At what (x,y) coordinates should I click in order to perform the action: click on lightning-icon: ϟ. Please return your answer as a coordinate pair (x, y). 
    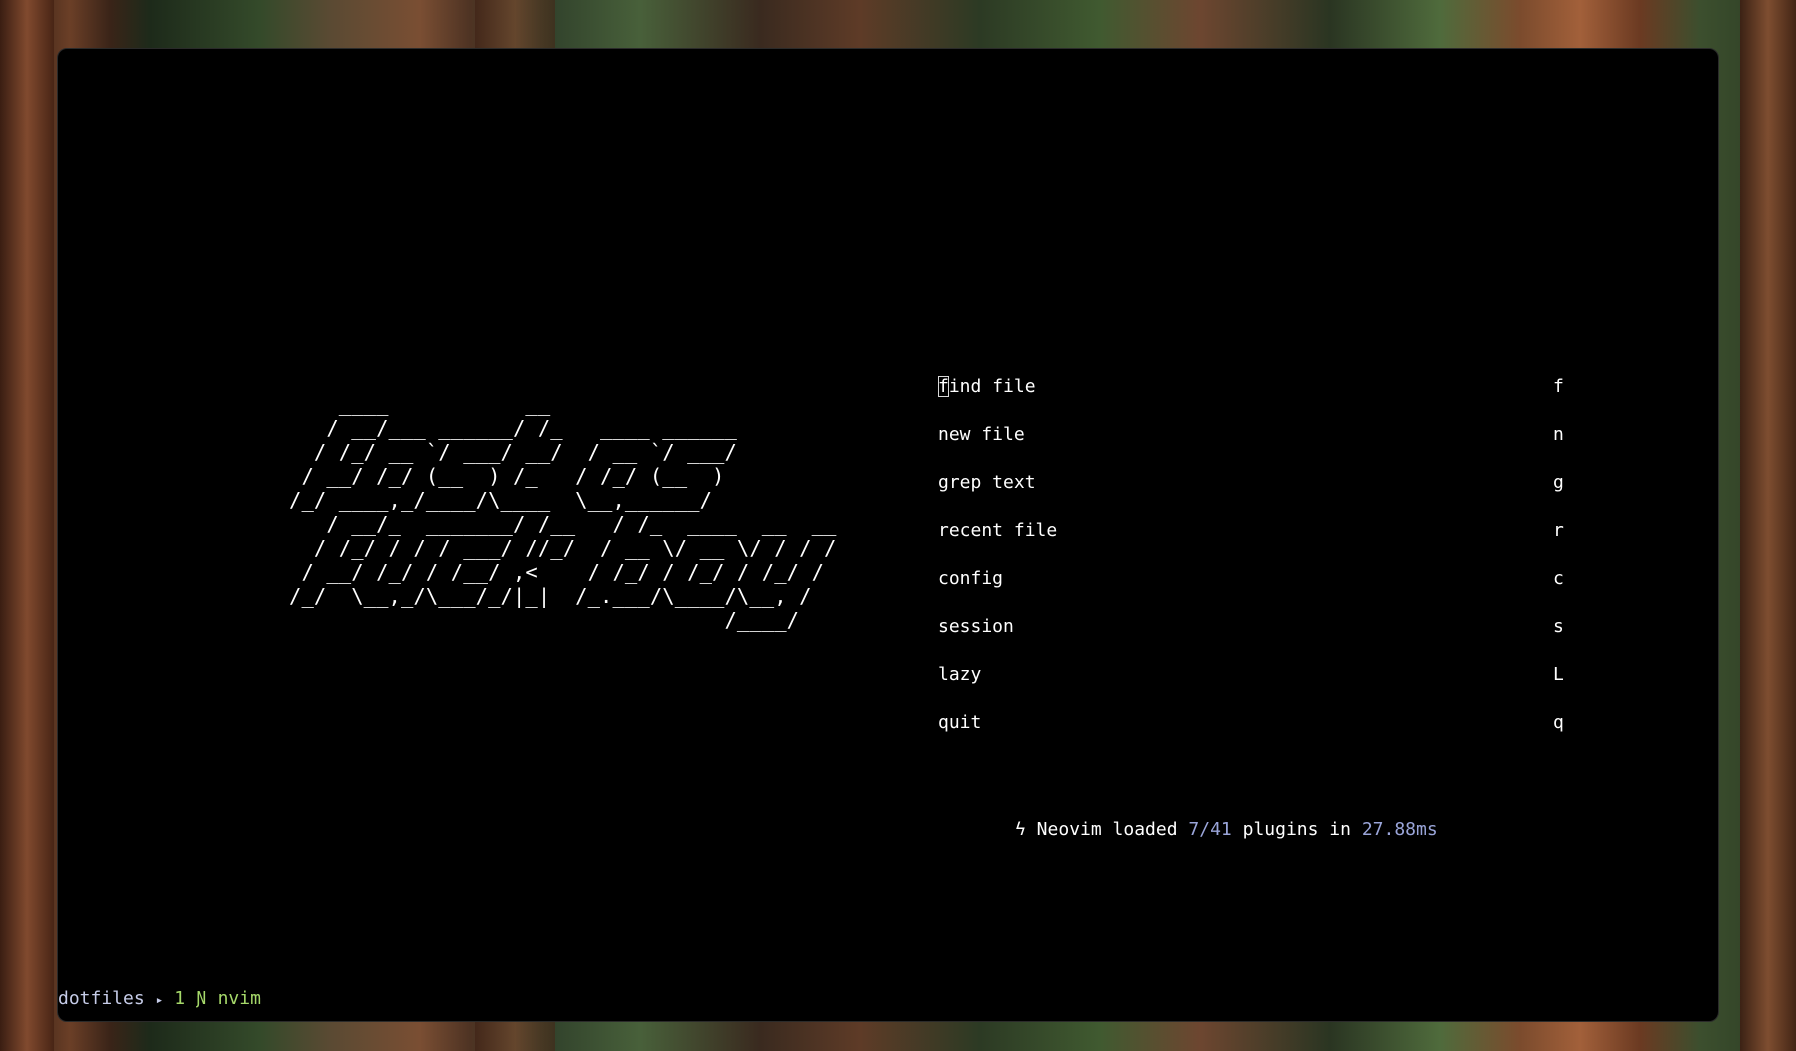
    Looking at the image, I should click on (1020, 829).